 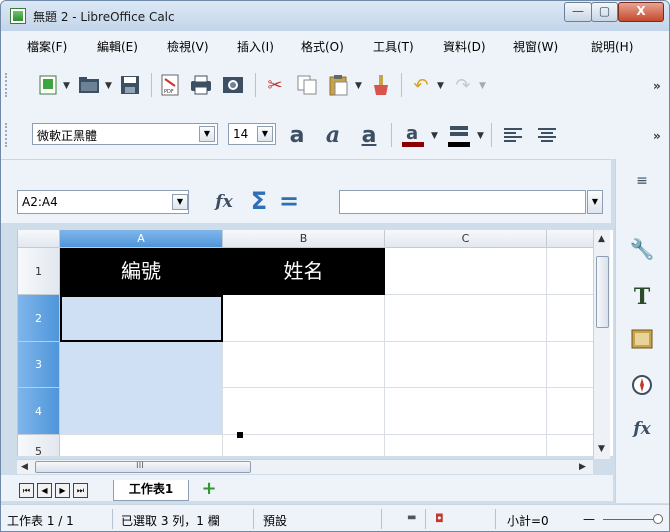 What do you see at coordinates (297, 135) in the screenshot?
I see `bold-icon: a` at bounding box center [297, 135].